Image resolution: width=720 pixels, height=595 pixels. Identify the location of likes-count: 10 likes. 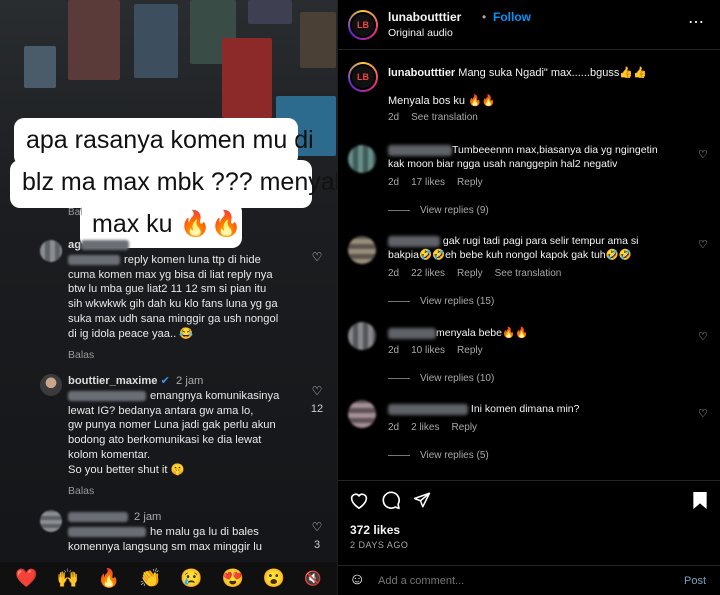
(428, 350).